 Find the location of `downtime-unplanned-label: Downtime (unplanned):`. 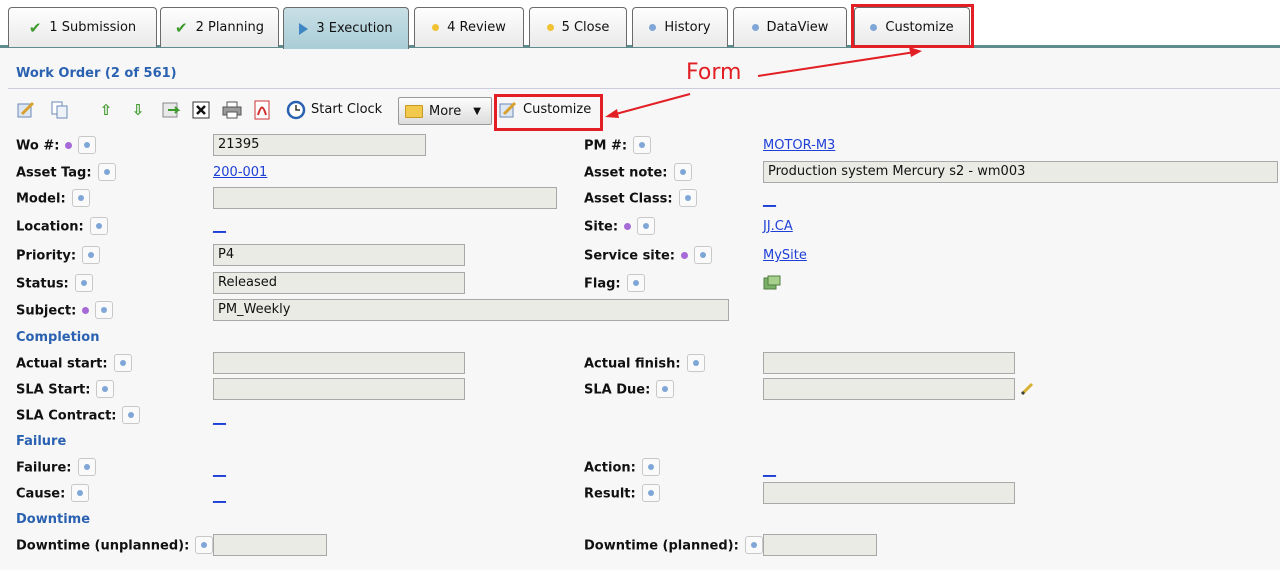

downtime-unplanned-label: Downtime (unplanned): is located at coordinates (115, 545).